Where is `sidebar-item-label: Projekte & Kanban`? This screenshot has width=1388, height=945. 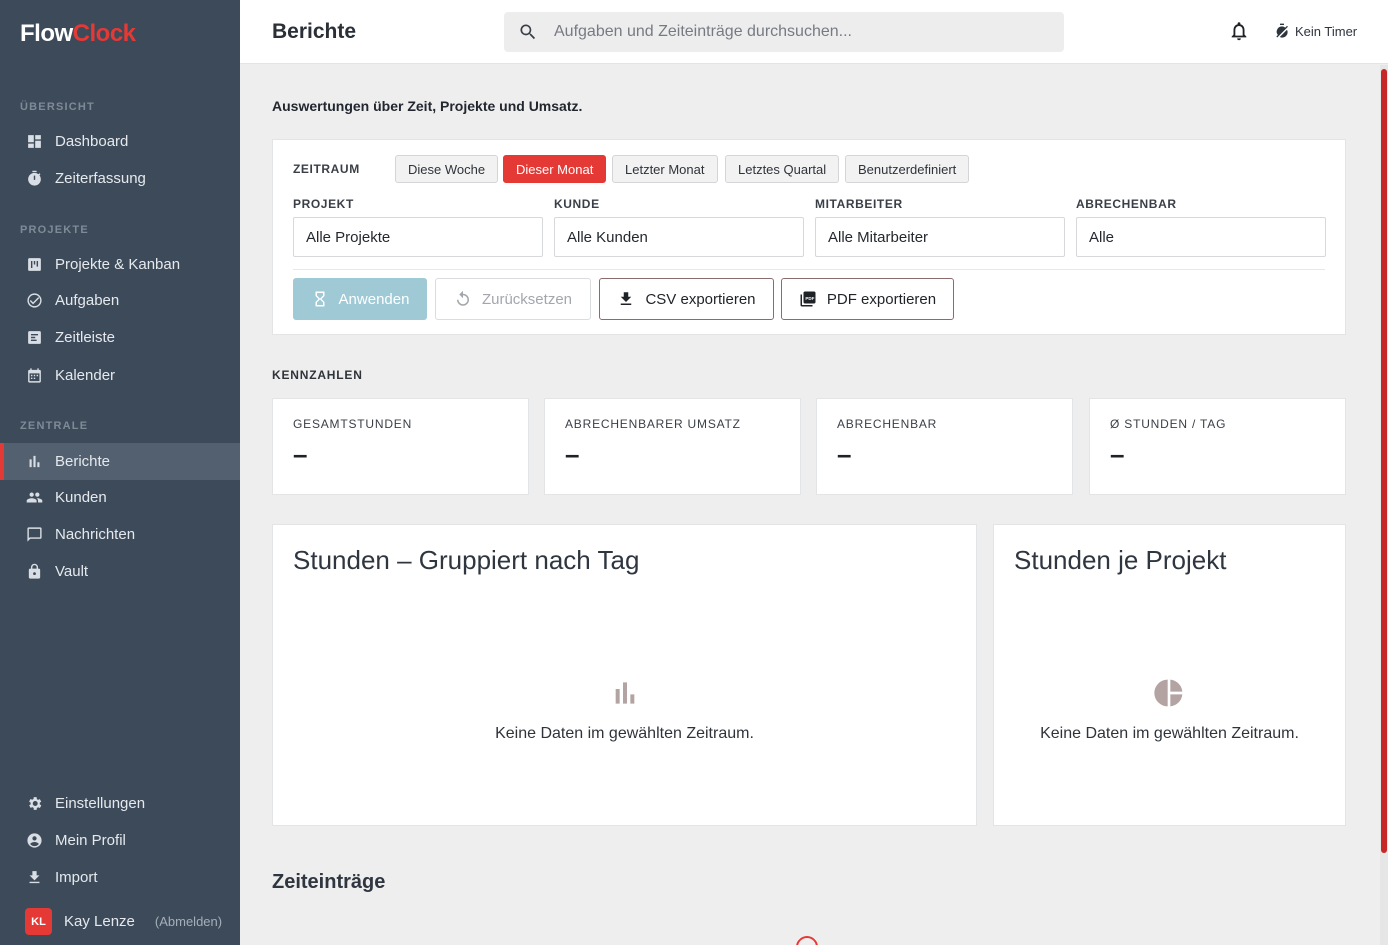
sidebar-item-label: Projekte & Kanban is located at coordinates (118, 264).